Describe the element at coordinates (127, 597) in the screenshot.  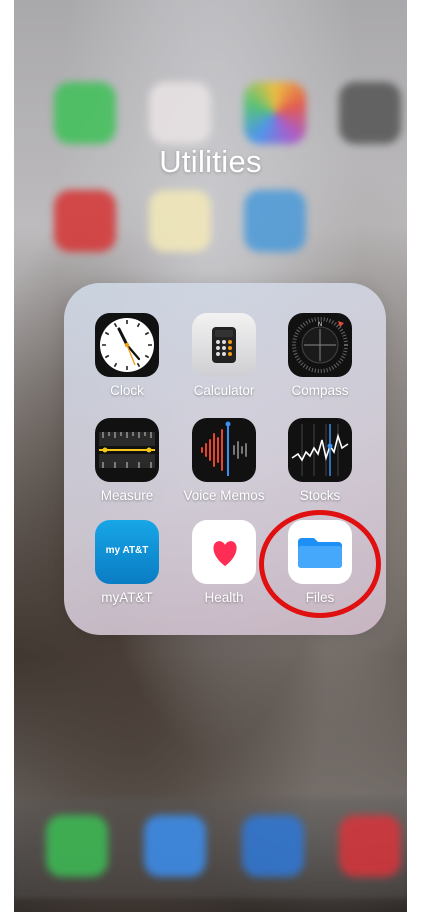
I see `app-label: myAT&T` at that location.